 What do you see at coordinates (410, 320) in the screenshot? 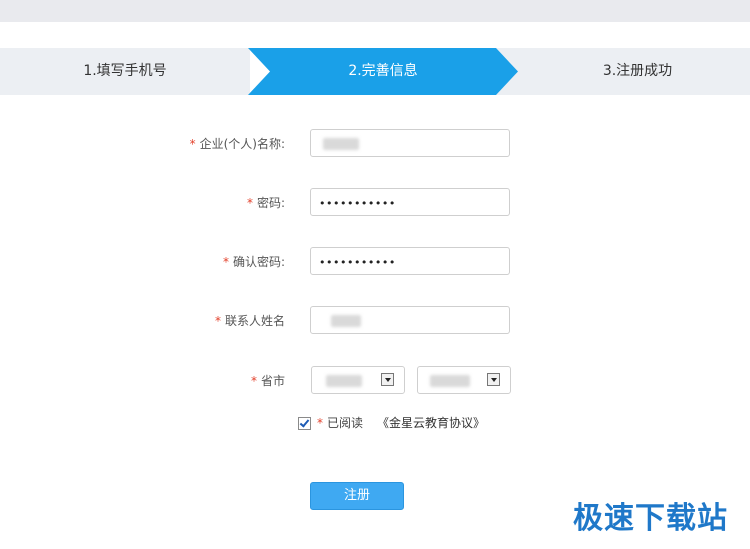
I see `contact-name-input` at bounding box center [410, 320].